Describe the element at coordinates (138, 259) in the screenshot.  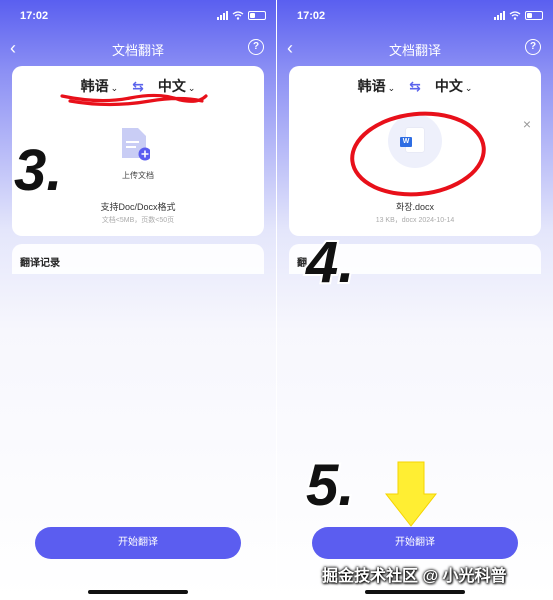
I see `history-section: 翻译记录` at that location.